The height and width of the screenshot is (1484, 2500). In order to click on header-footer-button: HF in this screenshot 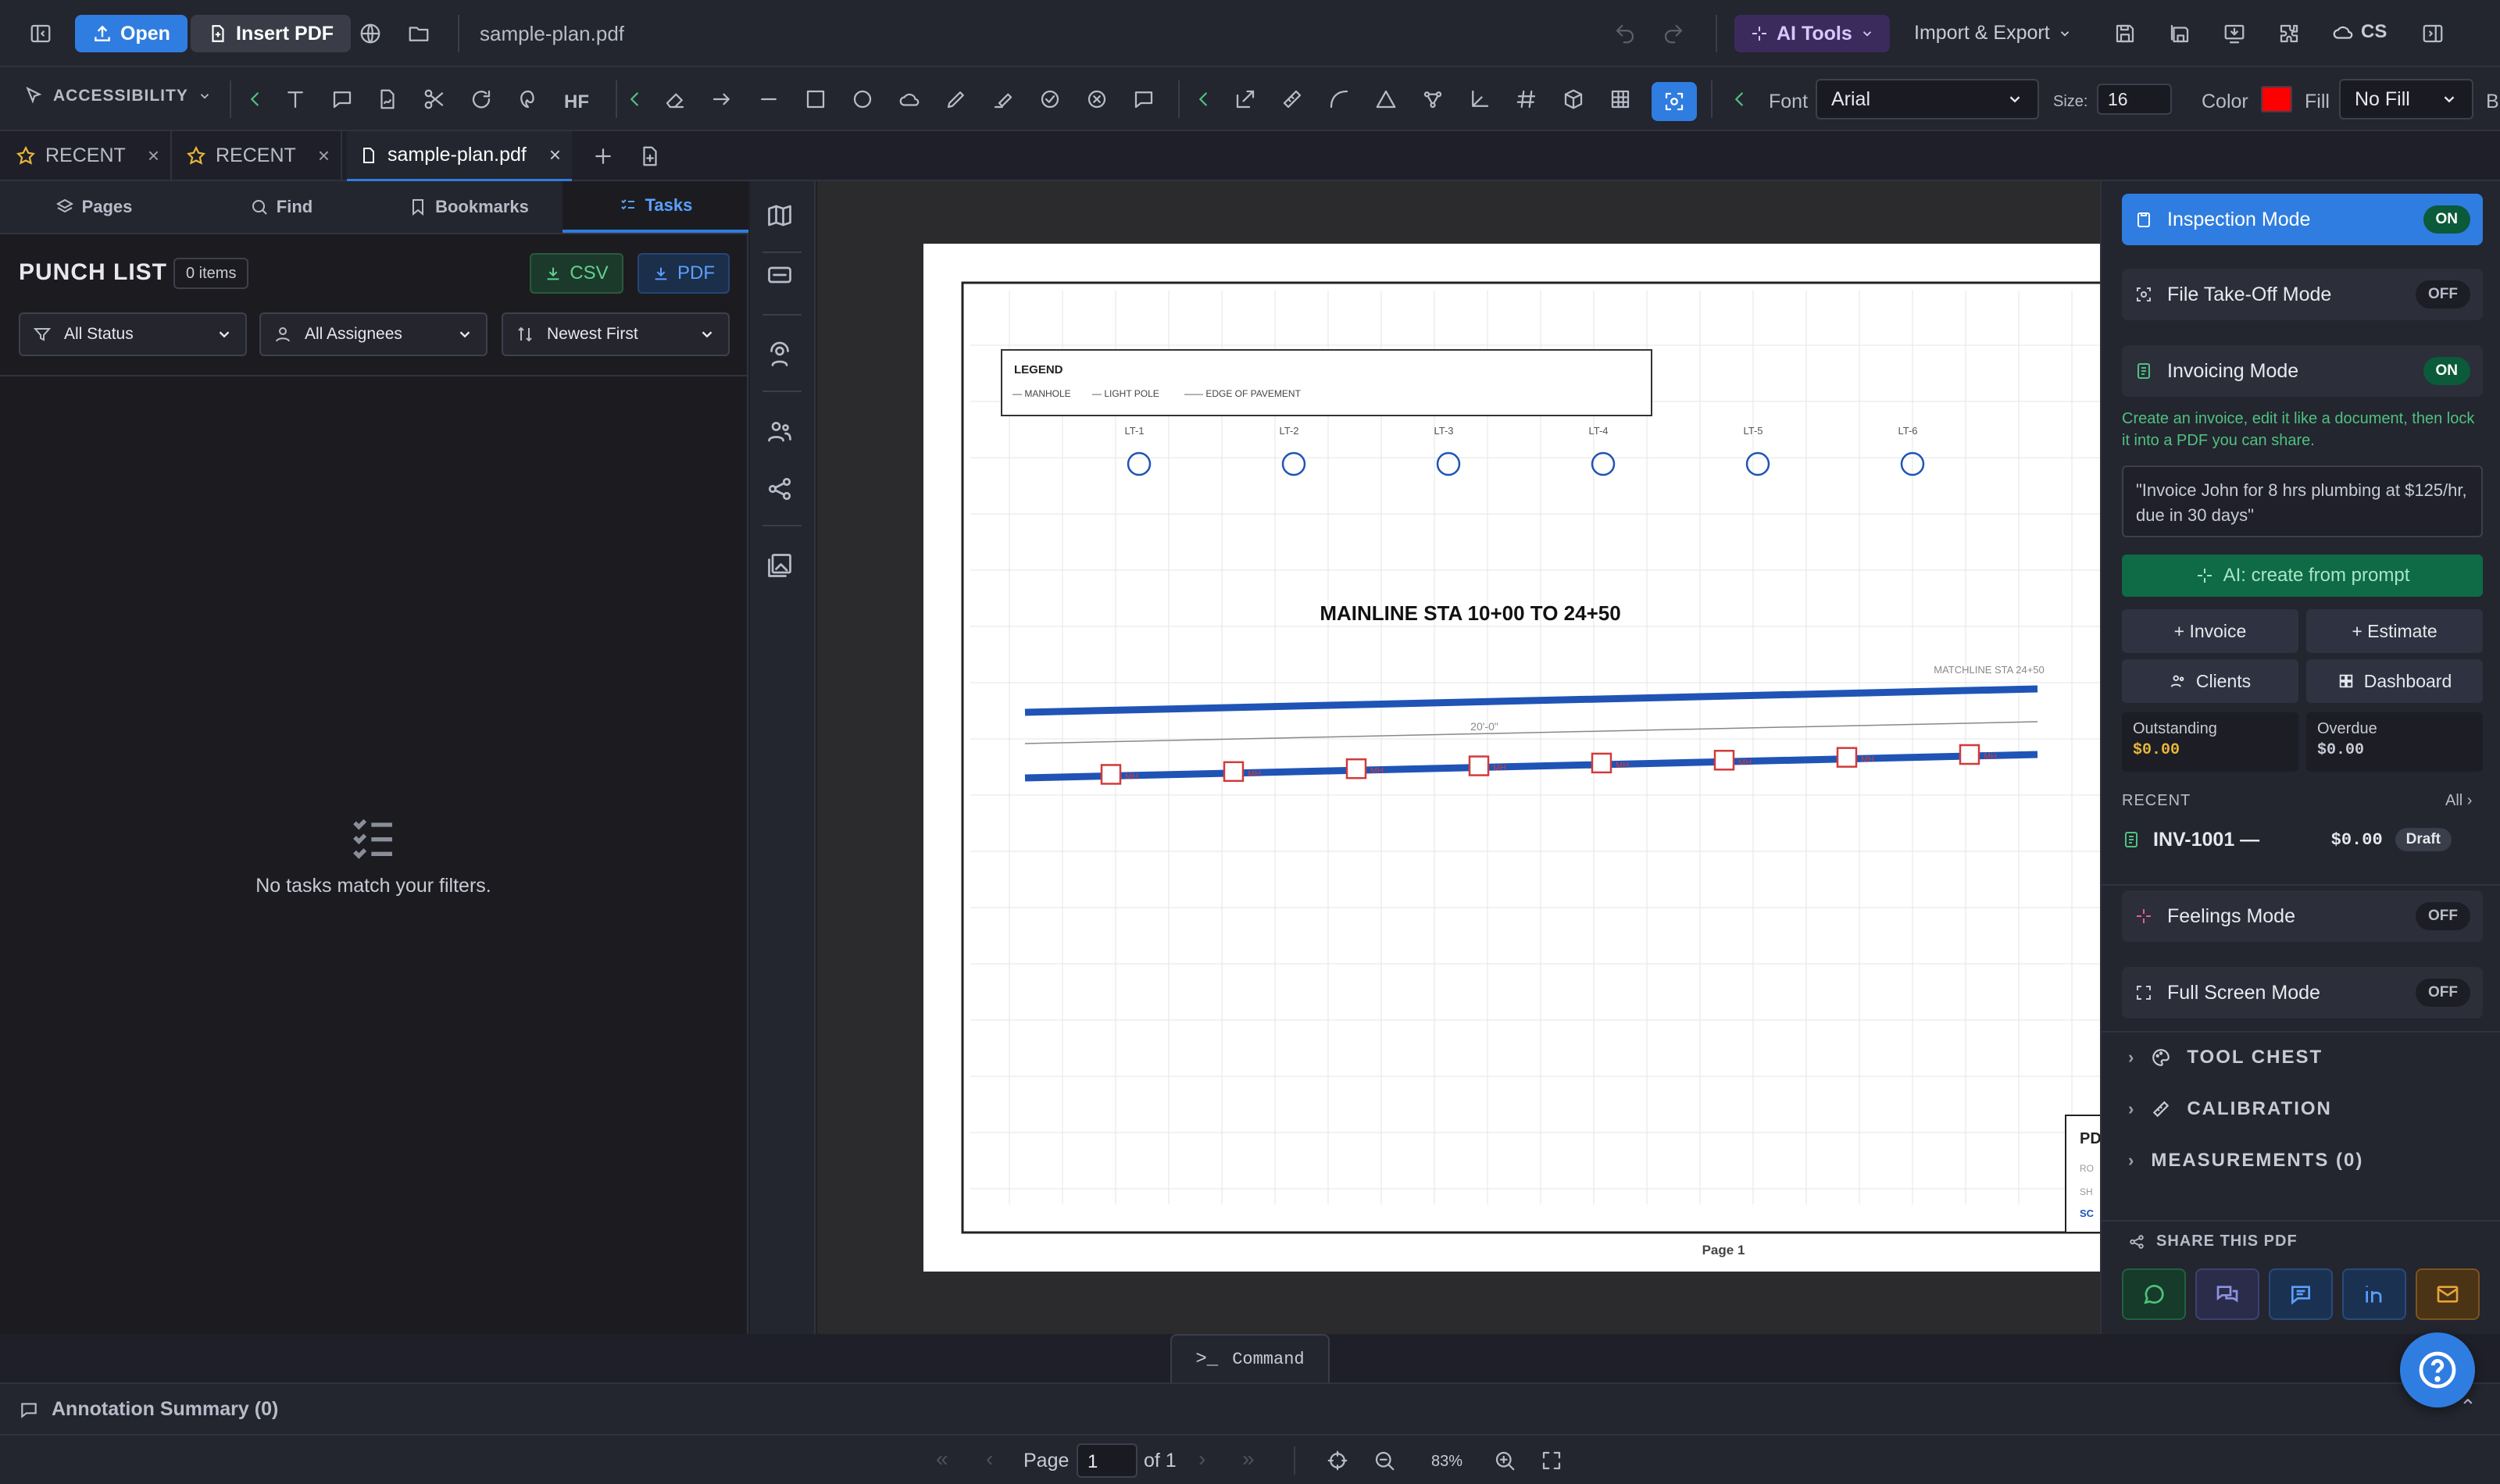, I will do `click(576, 102)`.